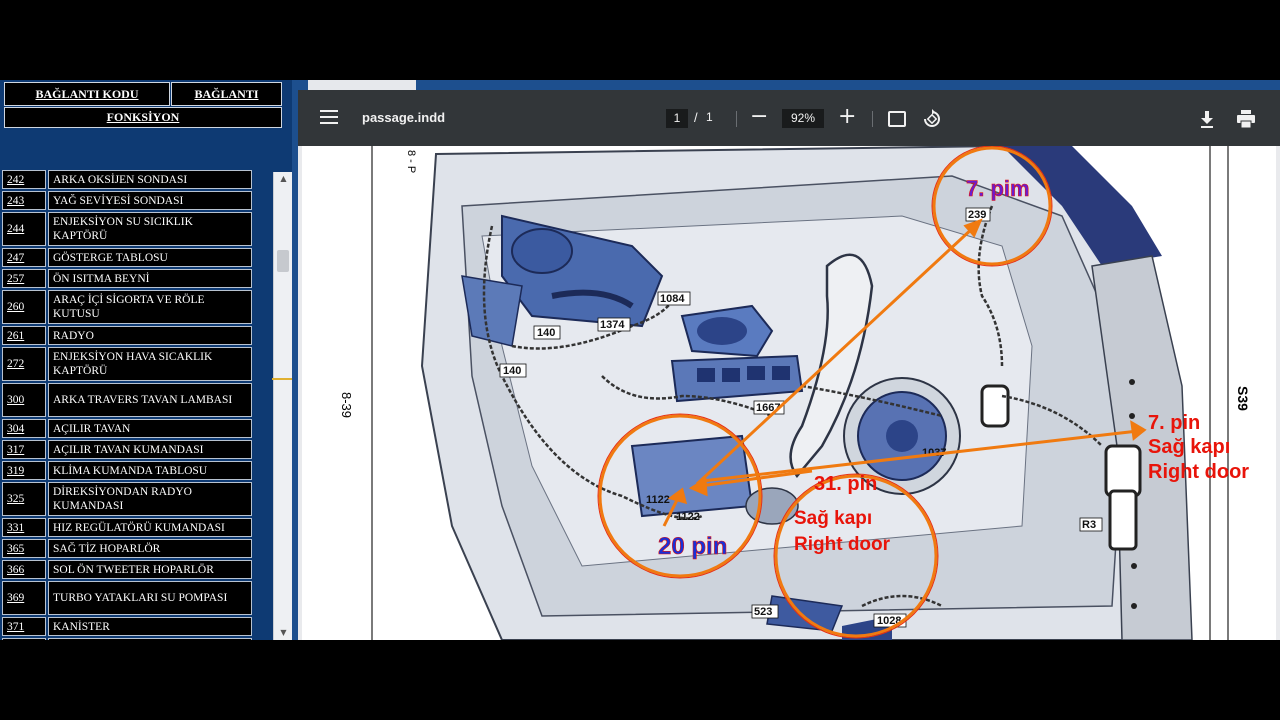 The width and height of the screenshot is (1280, 720). I want to click on connector-row: 247 GÖSTERGE TABLOSU, so click(127, 257).